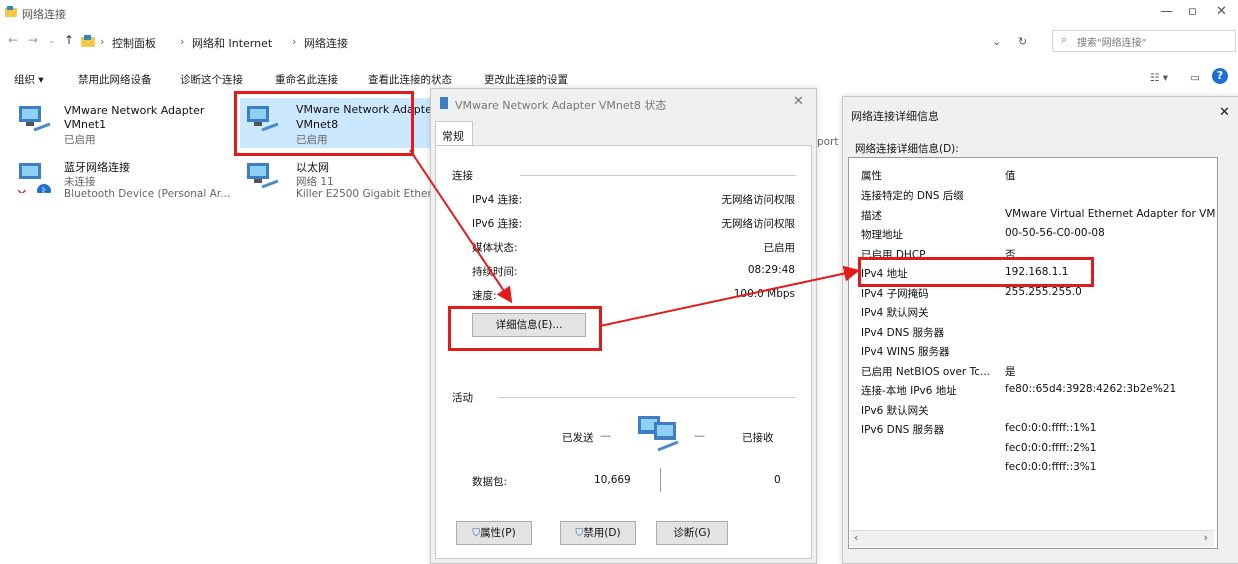 The width and height of the screenshot is (1238, 564). I want to click on detail-value: 00-50-56-C0-00-08, so click(1055, 233).